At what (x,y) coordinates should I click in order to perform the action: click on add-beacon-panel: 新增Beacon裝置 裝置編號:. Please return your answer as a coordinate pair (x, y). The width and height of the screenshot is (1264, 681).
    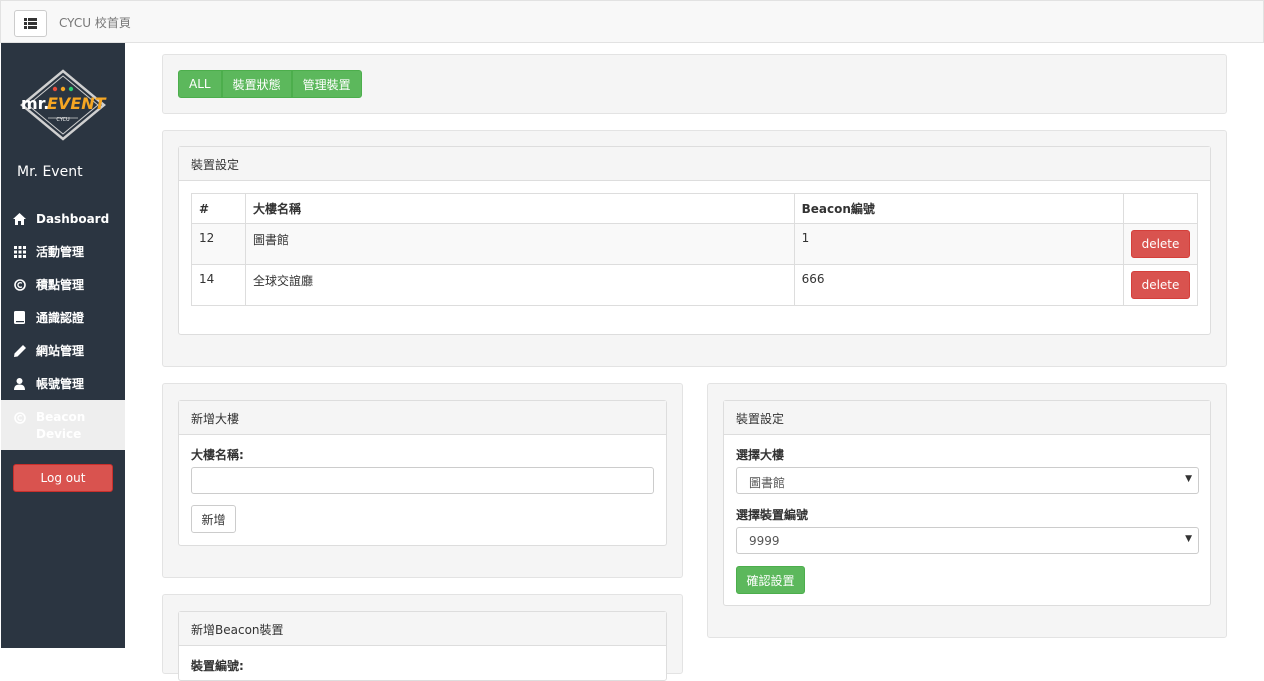
    Looking at the image, I should click on (422, 646).